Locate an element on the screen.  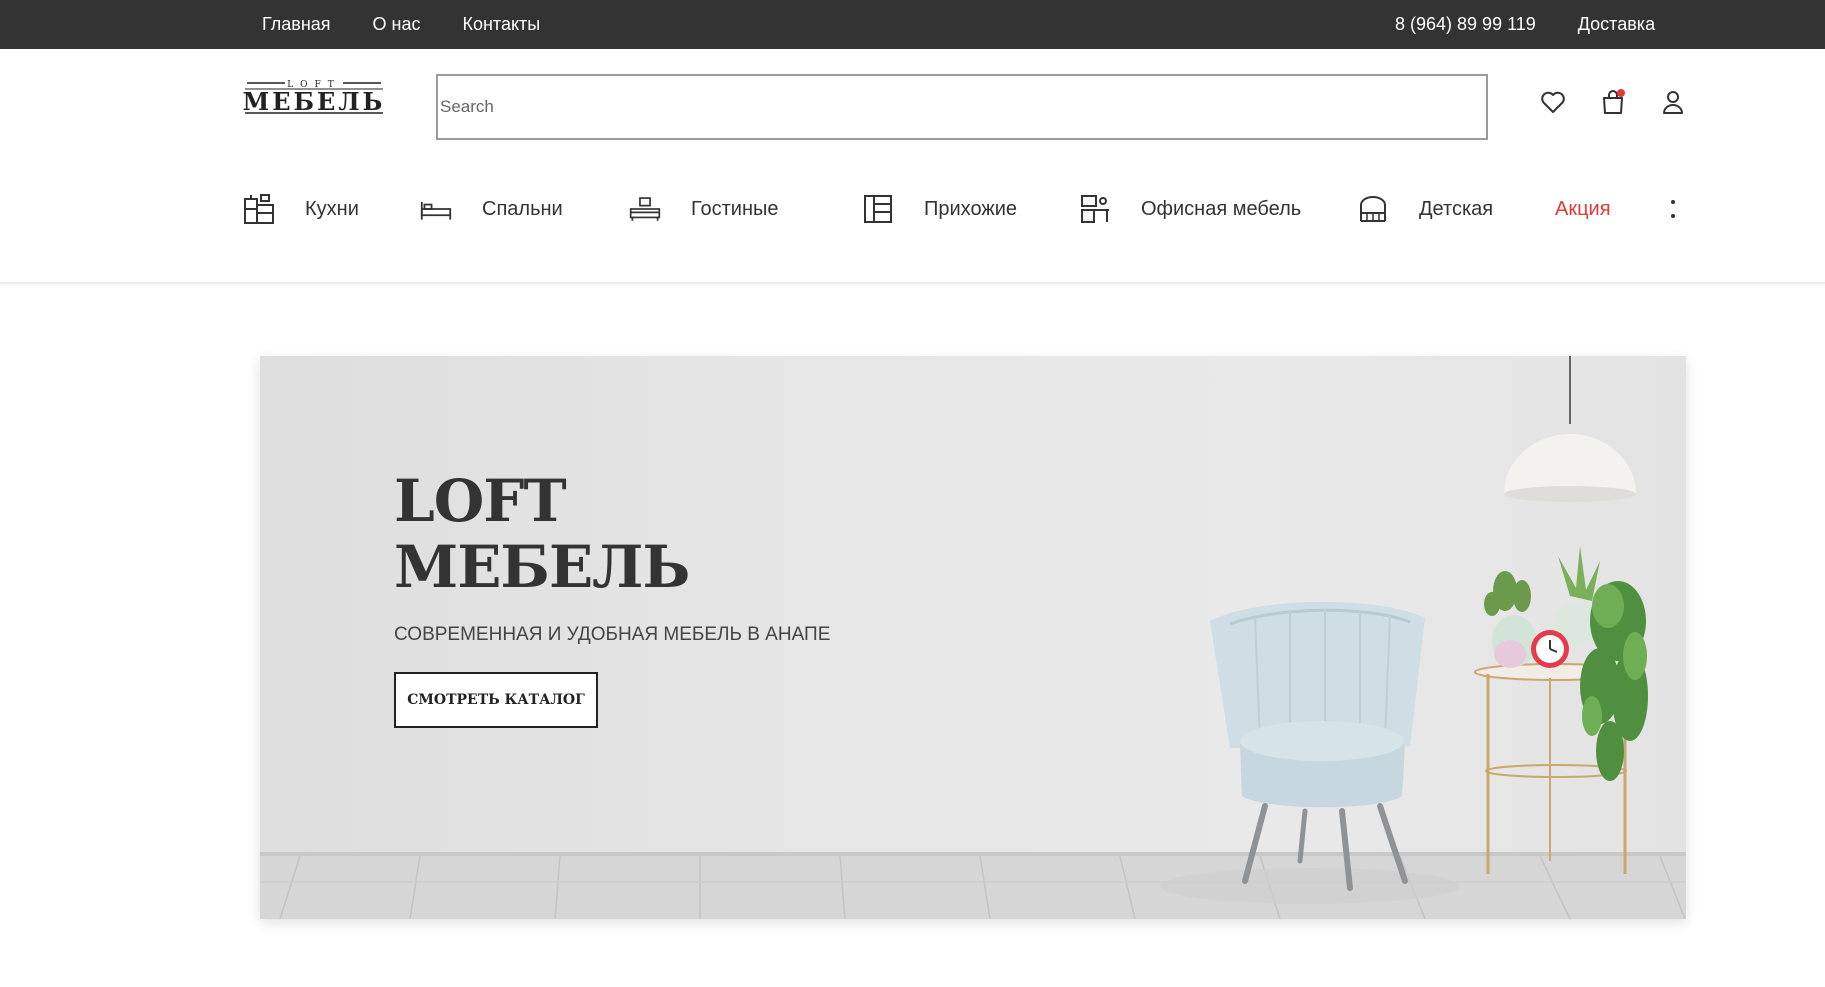
office-desk-icon is located at coordinates (1095, 209).